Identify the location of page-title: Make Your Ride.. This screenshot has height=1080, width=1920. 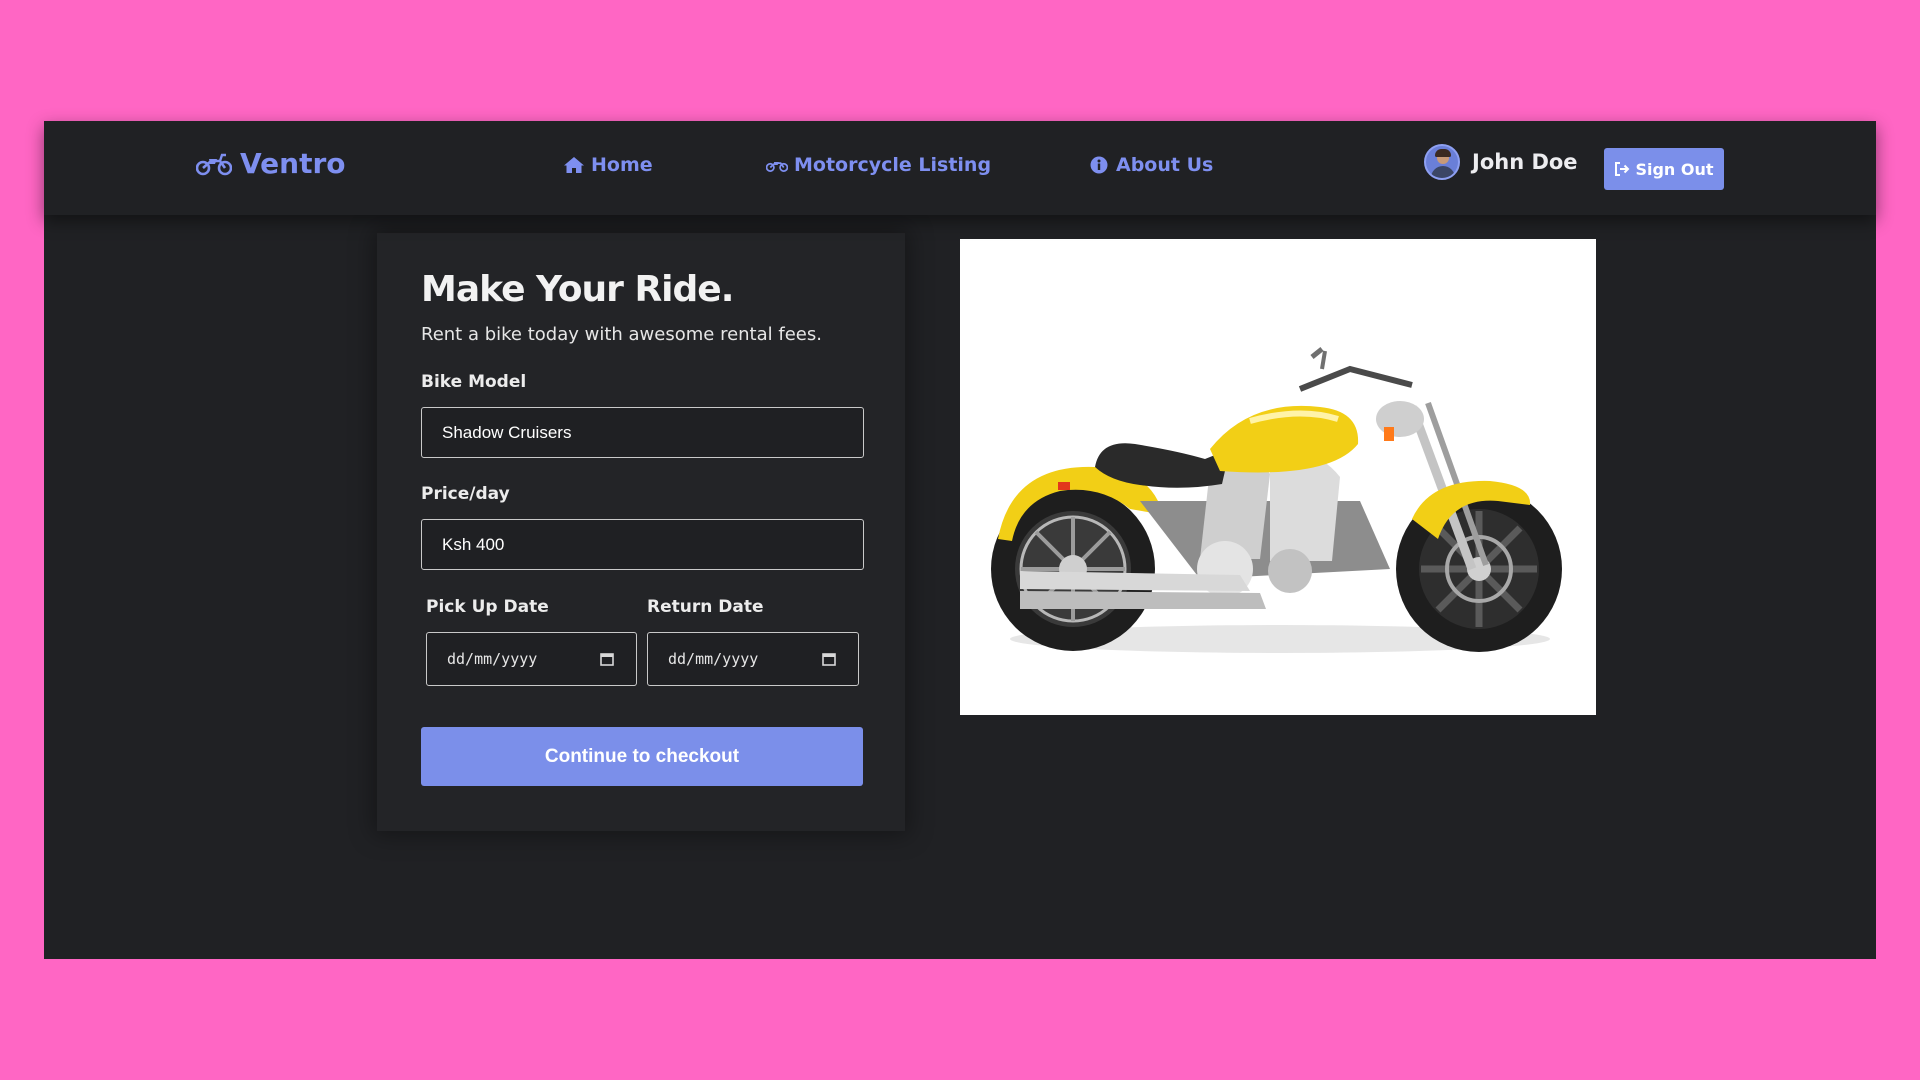
(577, 289).